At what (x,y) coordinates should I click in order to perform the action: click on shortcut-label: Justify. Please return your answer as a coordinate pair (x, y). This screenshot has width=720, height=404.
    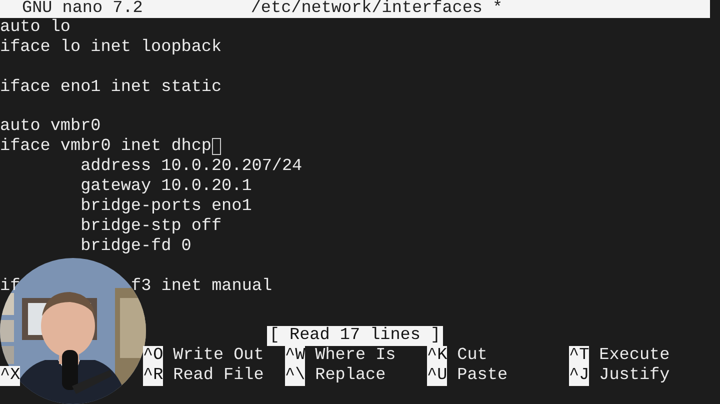
    Looking at the image, I should click on (634, 376).